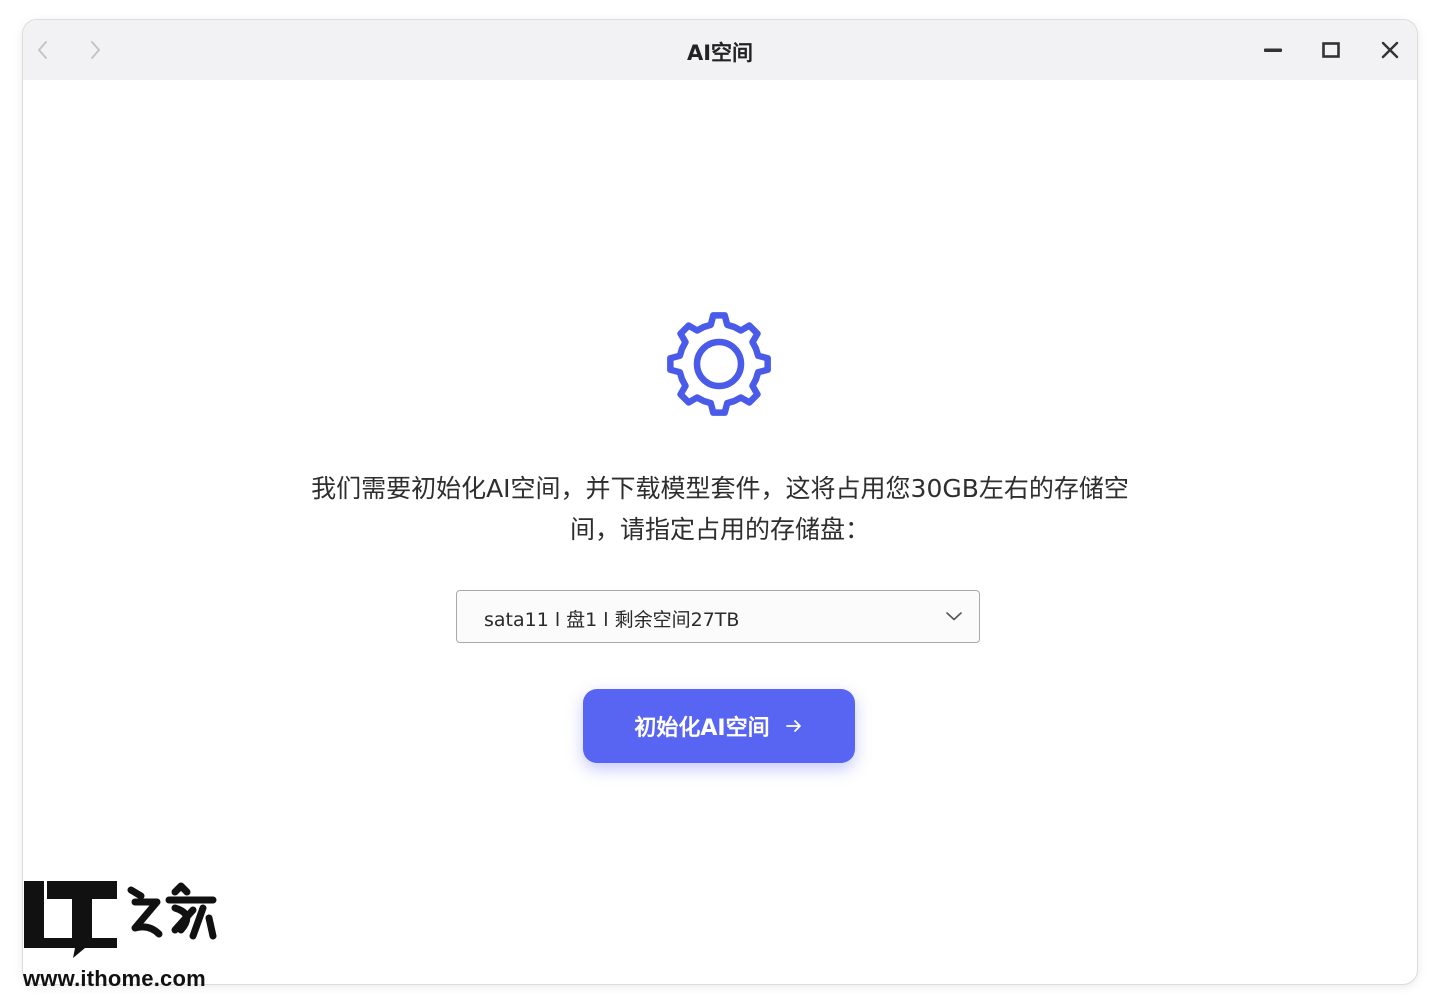 Image resolution: width=1440 pixels, height=1007 pixels. What do you see at coordinates (702, 728) in the screenshot?
I see `init-ai-space-button-label: 初始化AI空间` at bounding box center [702, 728].